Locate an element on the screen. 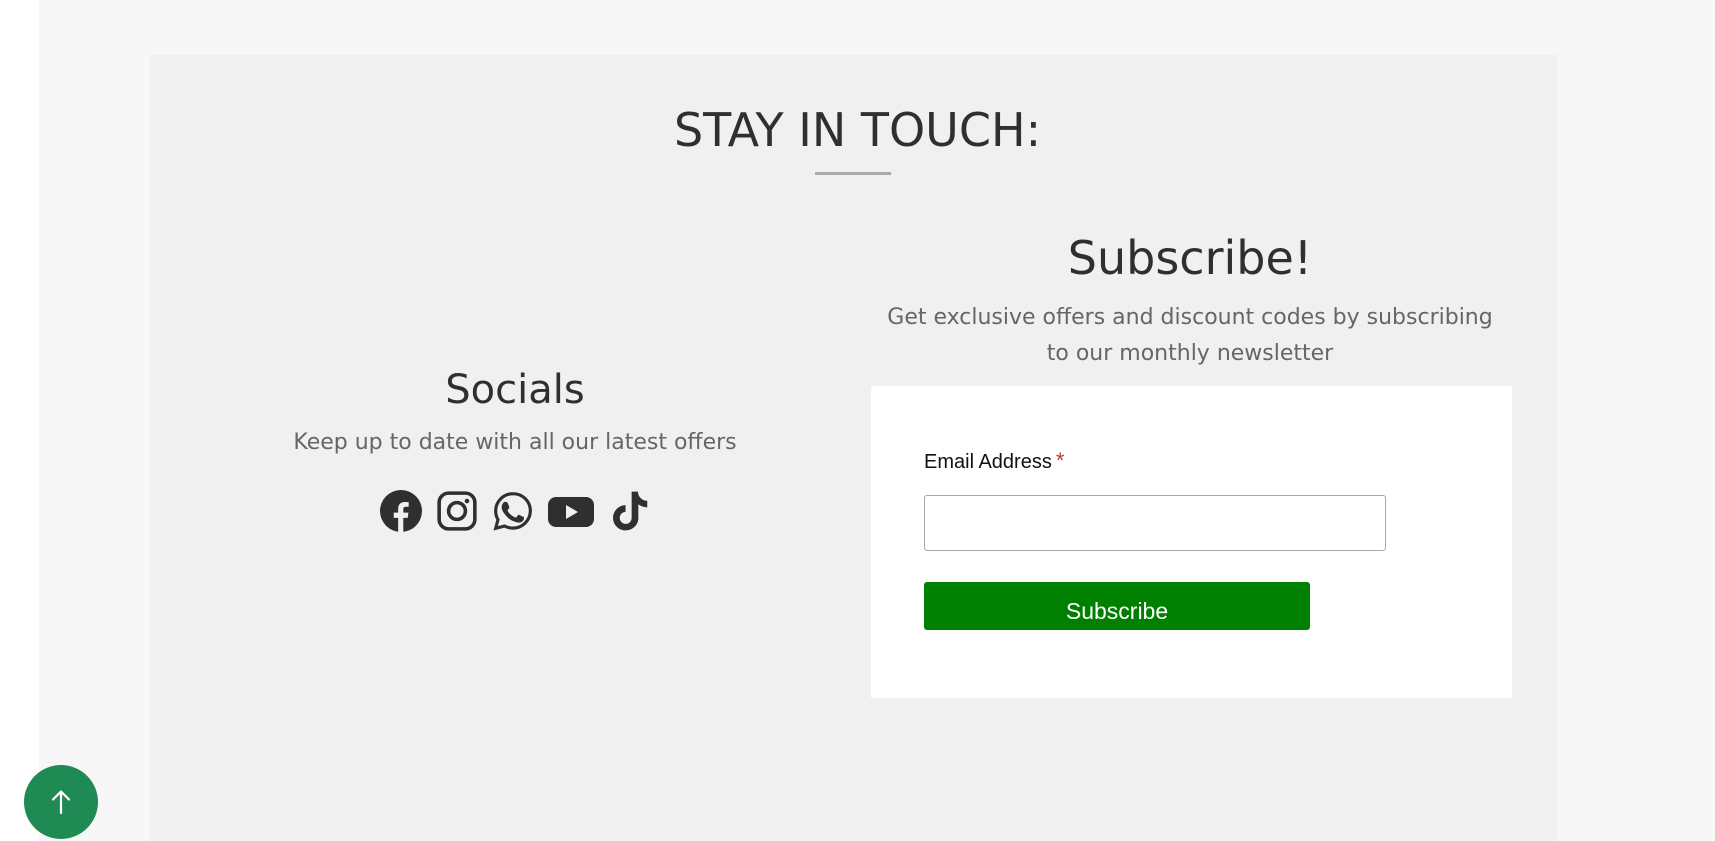  subscribe-heading: Subscribe! is located at coordinates (1190, 258).